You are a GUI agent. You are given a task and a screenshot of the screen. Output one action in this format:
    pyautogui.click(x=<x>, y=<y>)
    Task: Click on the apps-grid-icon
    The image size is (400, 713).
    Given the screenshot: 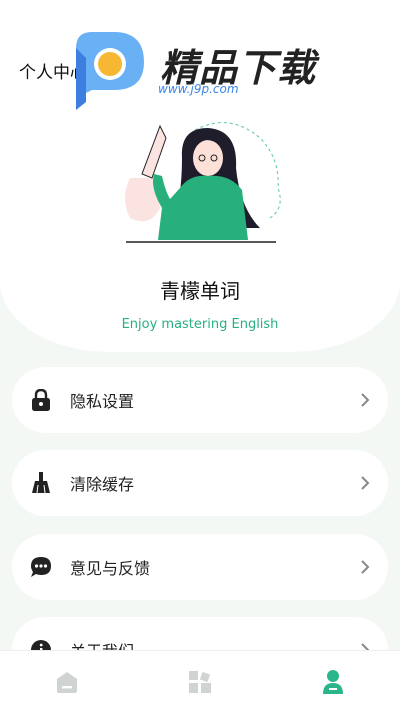 What is the action you would take?
    pyautogui.click(x=199, y=682)
    